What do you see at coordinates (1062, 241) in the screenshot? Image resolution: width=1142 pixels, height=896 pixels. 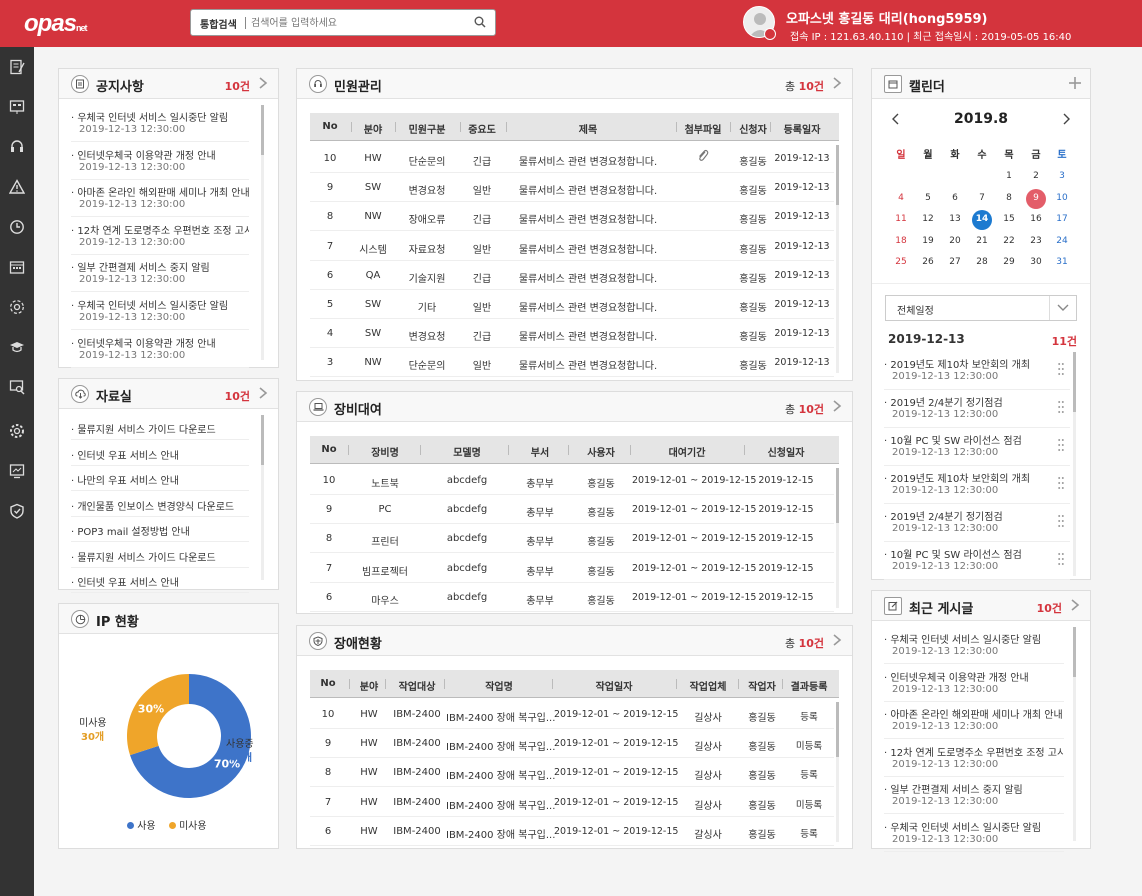 I see `calendar-day: 24` at bounding box center [1062, 241].